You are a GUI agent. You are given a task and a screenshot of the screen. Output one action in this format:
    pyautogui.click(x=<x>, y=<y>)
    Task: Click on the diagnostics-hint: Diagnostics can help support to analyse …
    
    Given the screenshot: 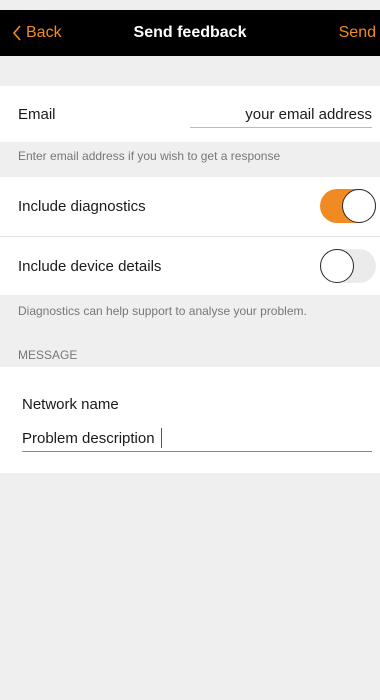 What is the action you would take?
    pyautogui.click(x=162, y=311)
    